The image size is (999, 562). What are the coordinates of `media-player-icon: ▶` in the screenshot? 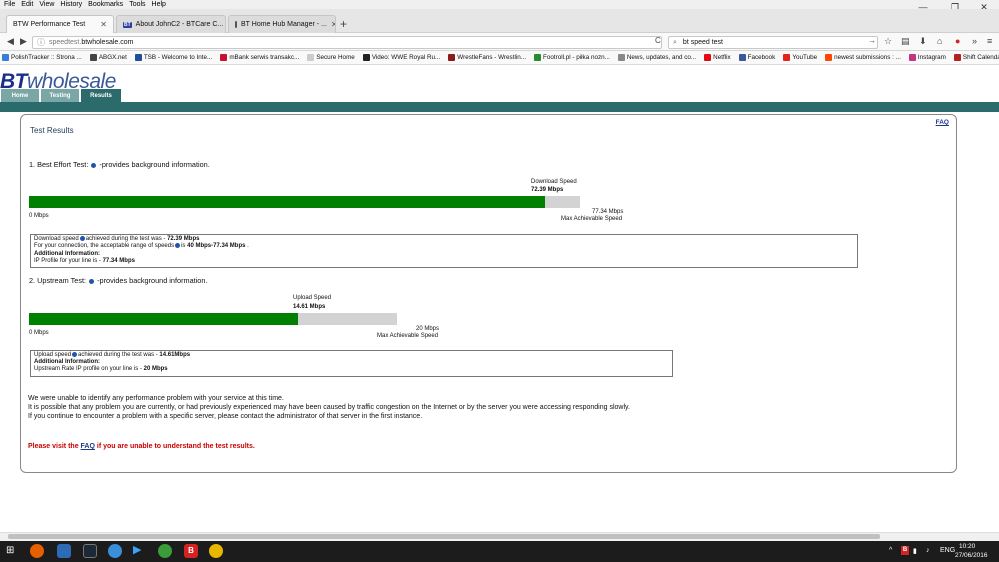 It's located at (140, 550).